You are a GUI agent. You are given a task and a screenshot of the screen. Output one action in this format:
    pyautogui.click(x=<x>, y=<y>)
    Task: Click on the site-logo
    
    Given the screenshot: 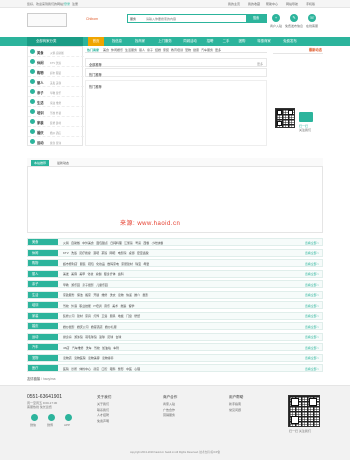 What is the action you would take?
    pyautogui.click(x=47, y=20)
    